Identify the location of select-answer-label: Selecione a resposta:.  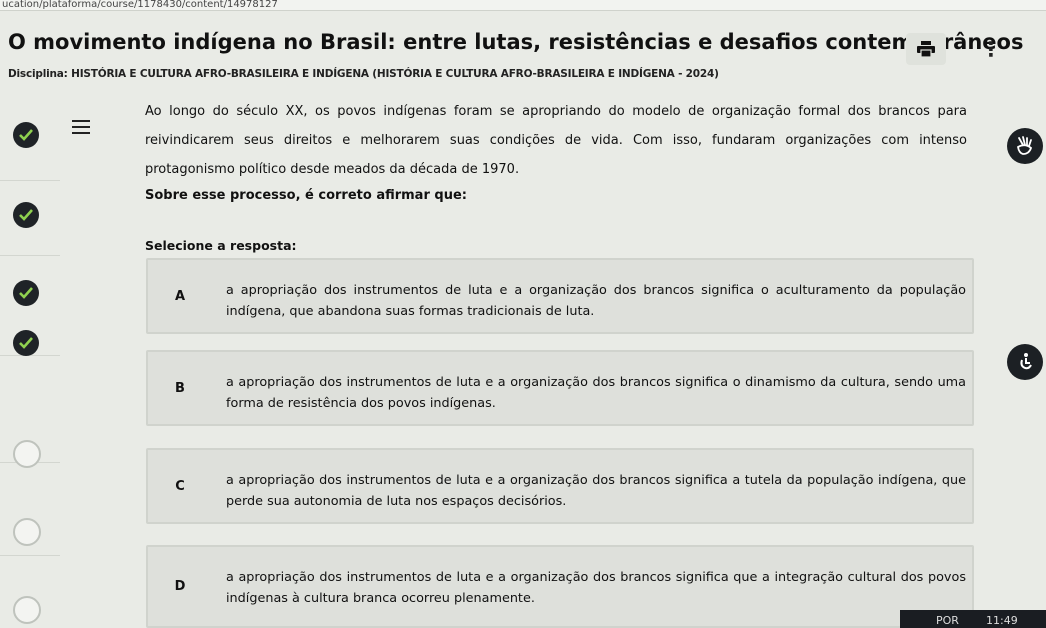
(221, 245).